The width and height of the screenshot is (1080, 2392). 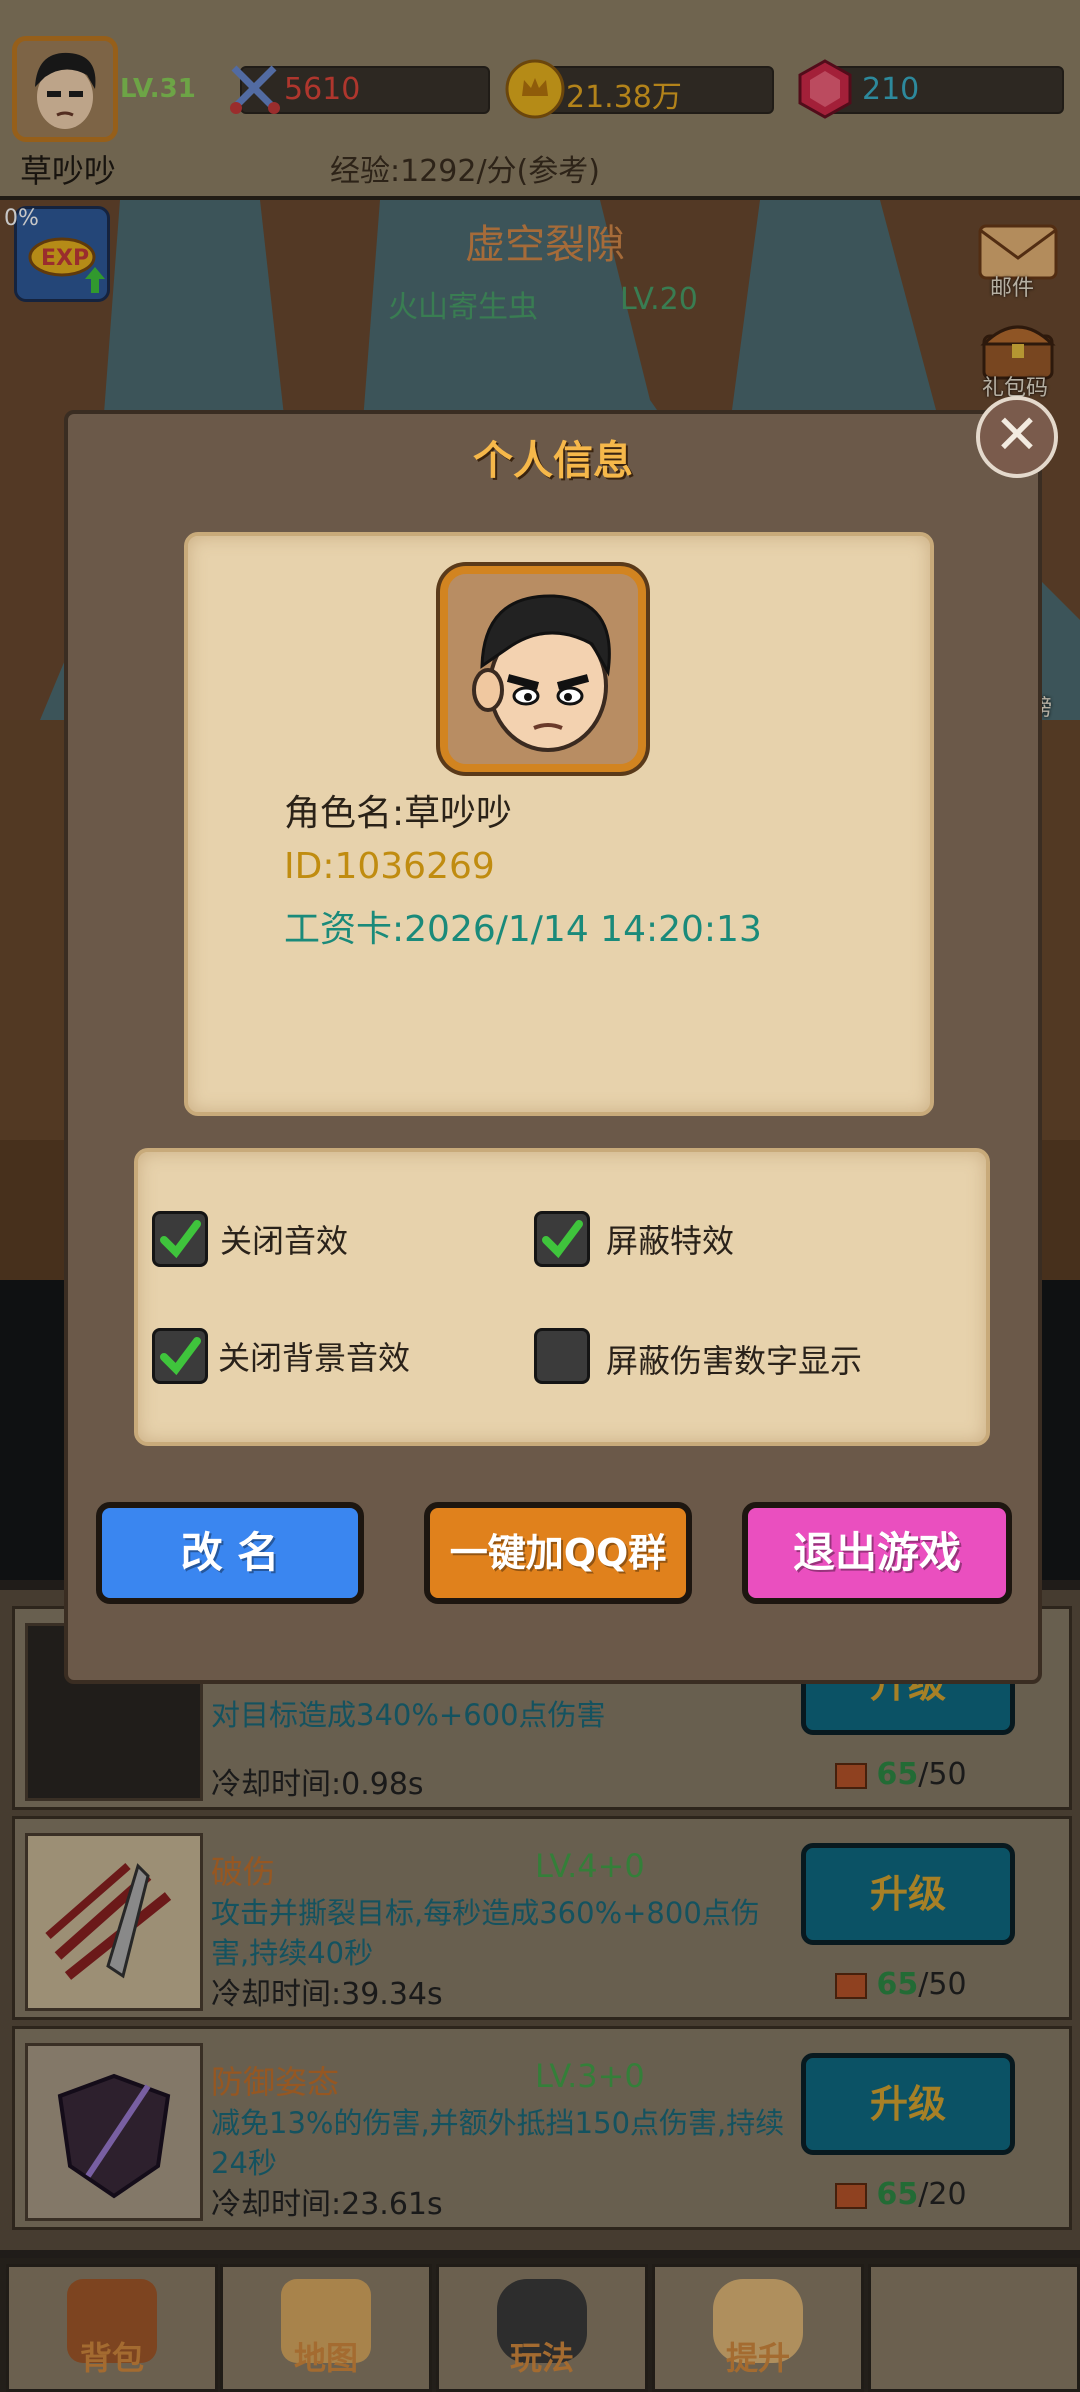 What do you see at coordinates (398, 813) in the screenshot?
I see `role-name: 角色名:草吵吵` at bounding box center [398, 813].